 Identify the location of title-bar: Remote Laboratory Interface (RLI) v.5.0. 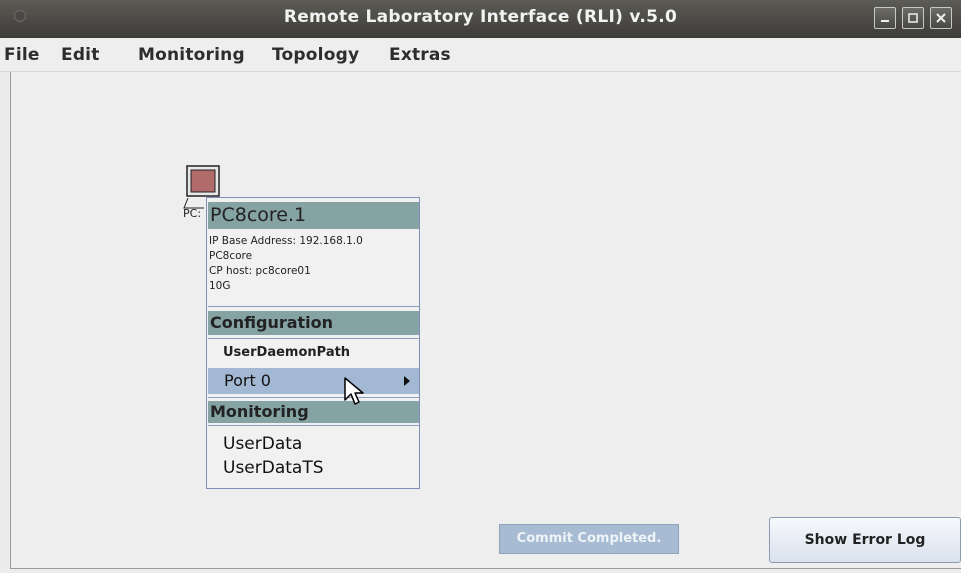
(480, 19).